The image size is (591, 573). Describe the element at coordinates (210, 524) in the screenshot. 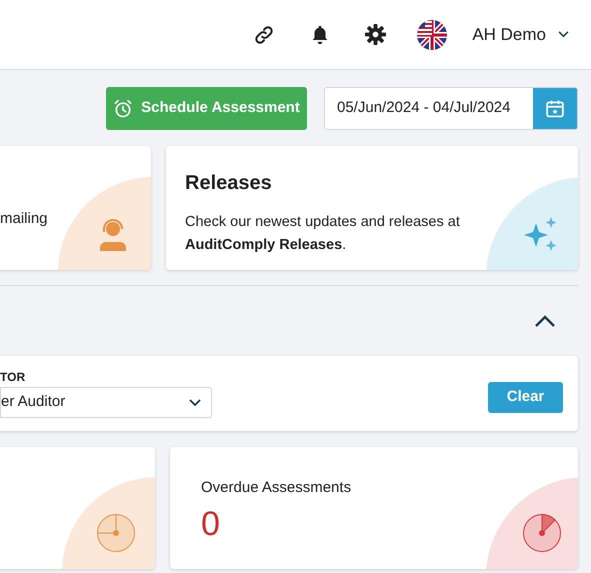

I see `stat-value: 0` at that location.